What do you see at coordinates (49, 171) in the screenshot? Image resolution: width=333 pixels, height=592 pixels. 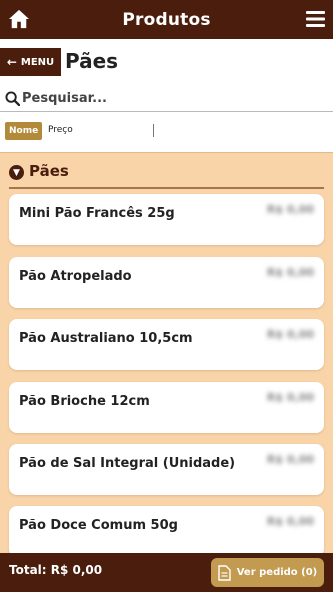 I see `category-title: Pães` at bounding box center [49, 171].